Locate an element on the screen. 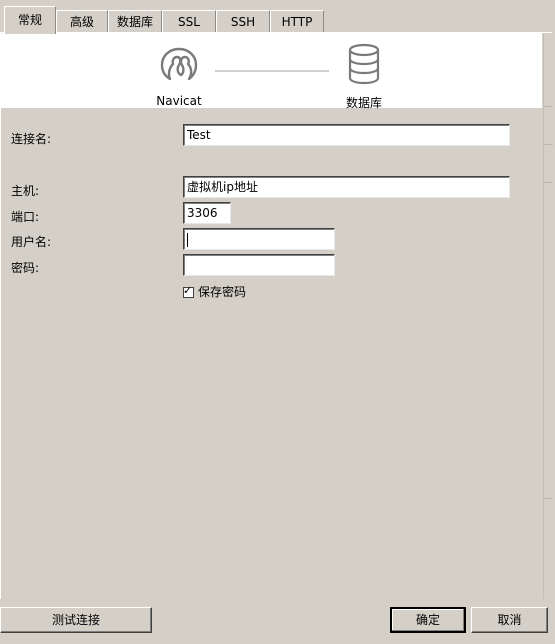  checkmark-icon: ✓ is located at coordinates (188, 290).